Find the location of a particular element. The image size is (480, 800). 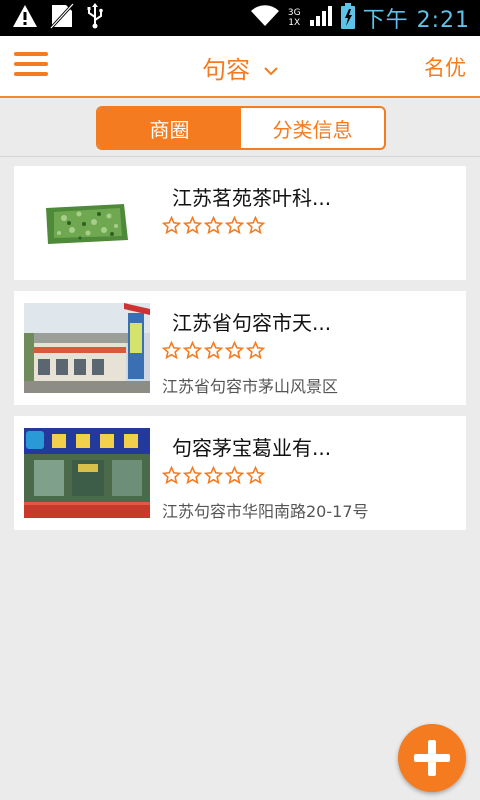

tea-leaves-image is located at coordinates (87, 223).